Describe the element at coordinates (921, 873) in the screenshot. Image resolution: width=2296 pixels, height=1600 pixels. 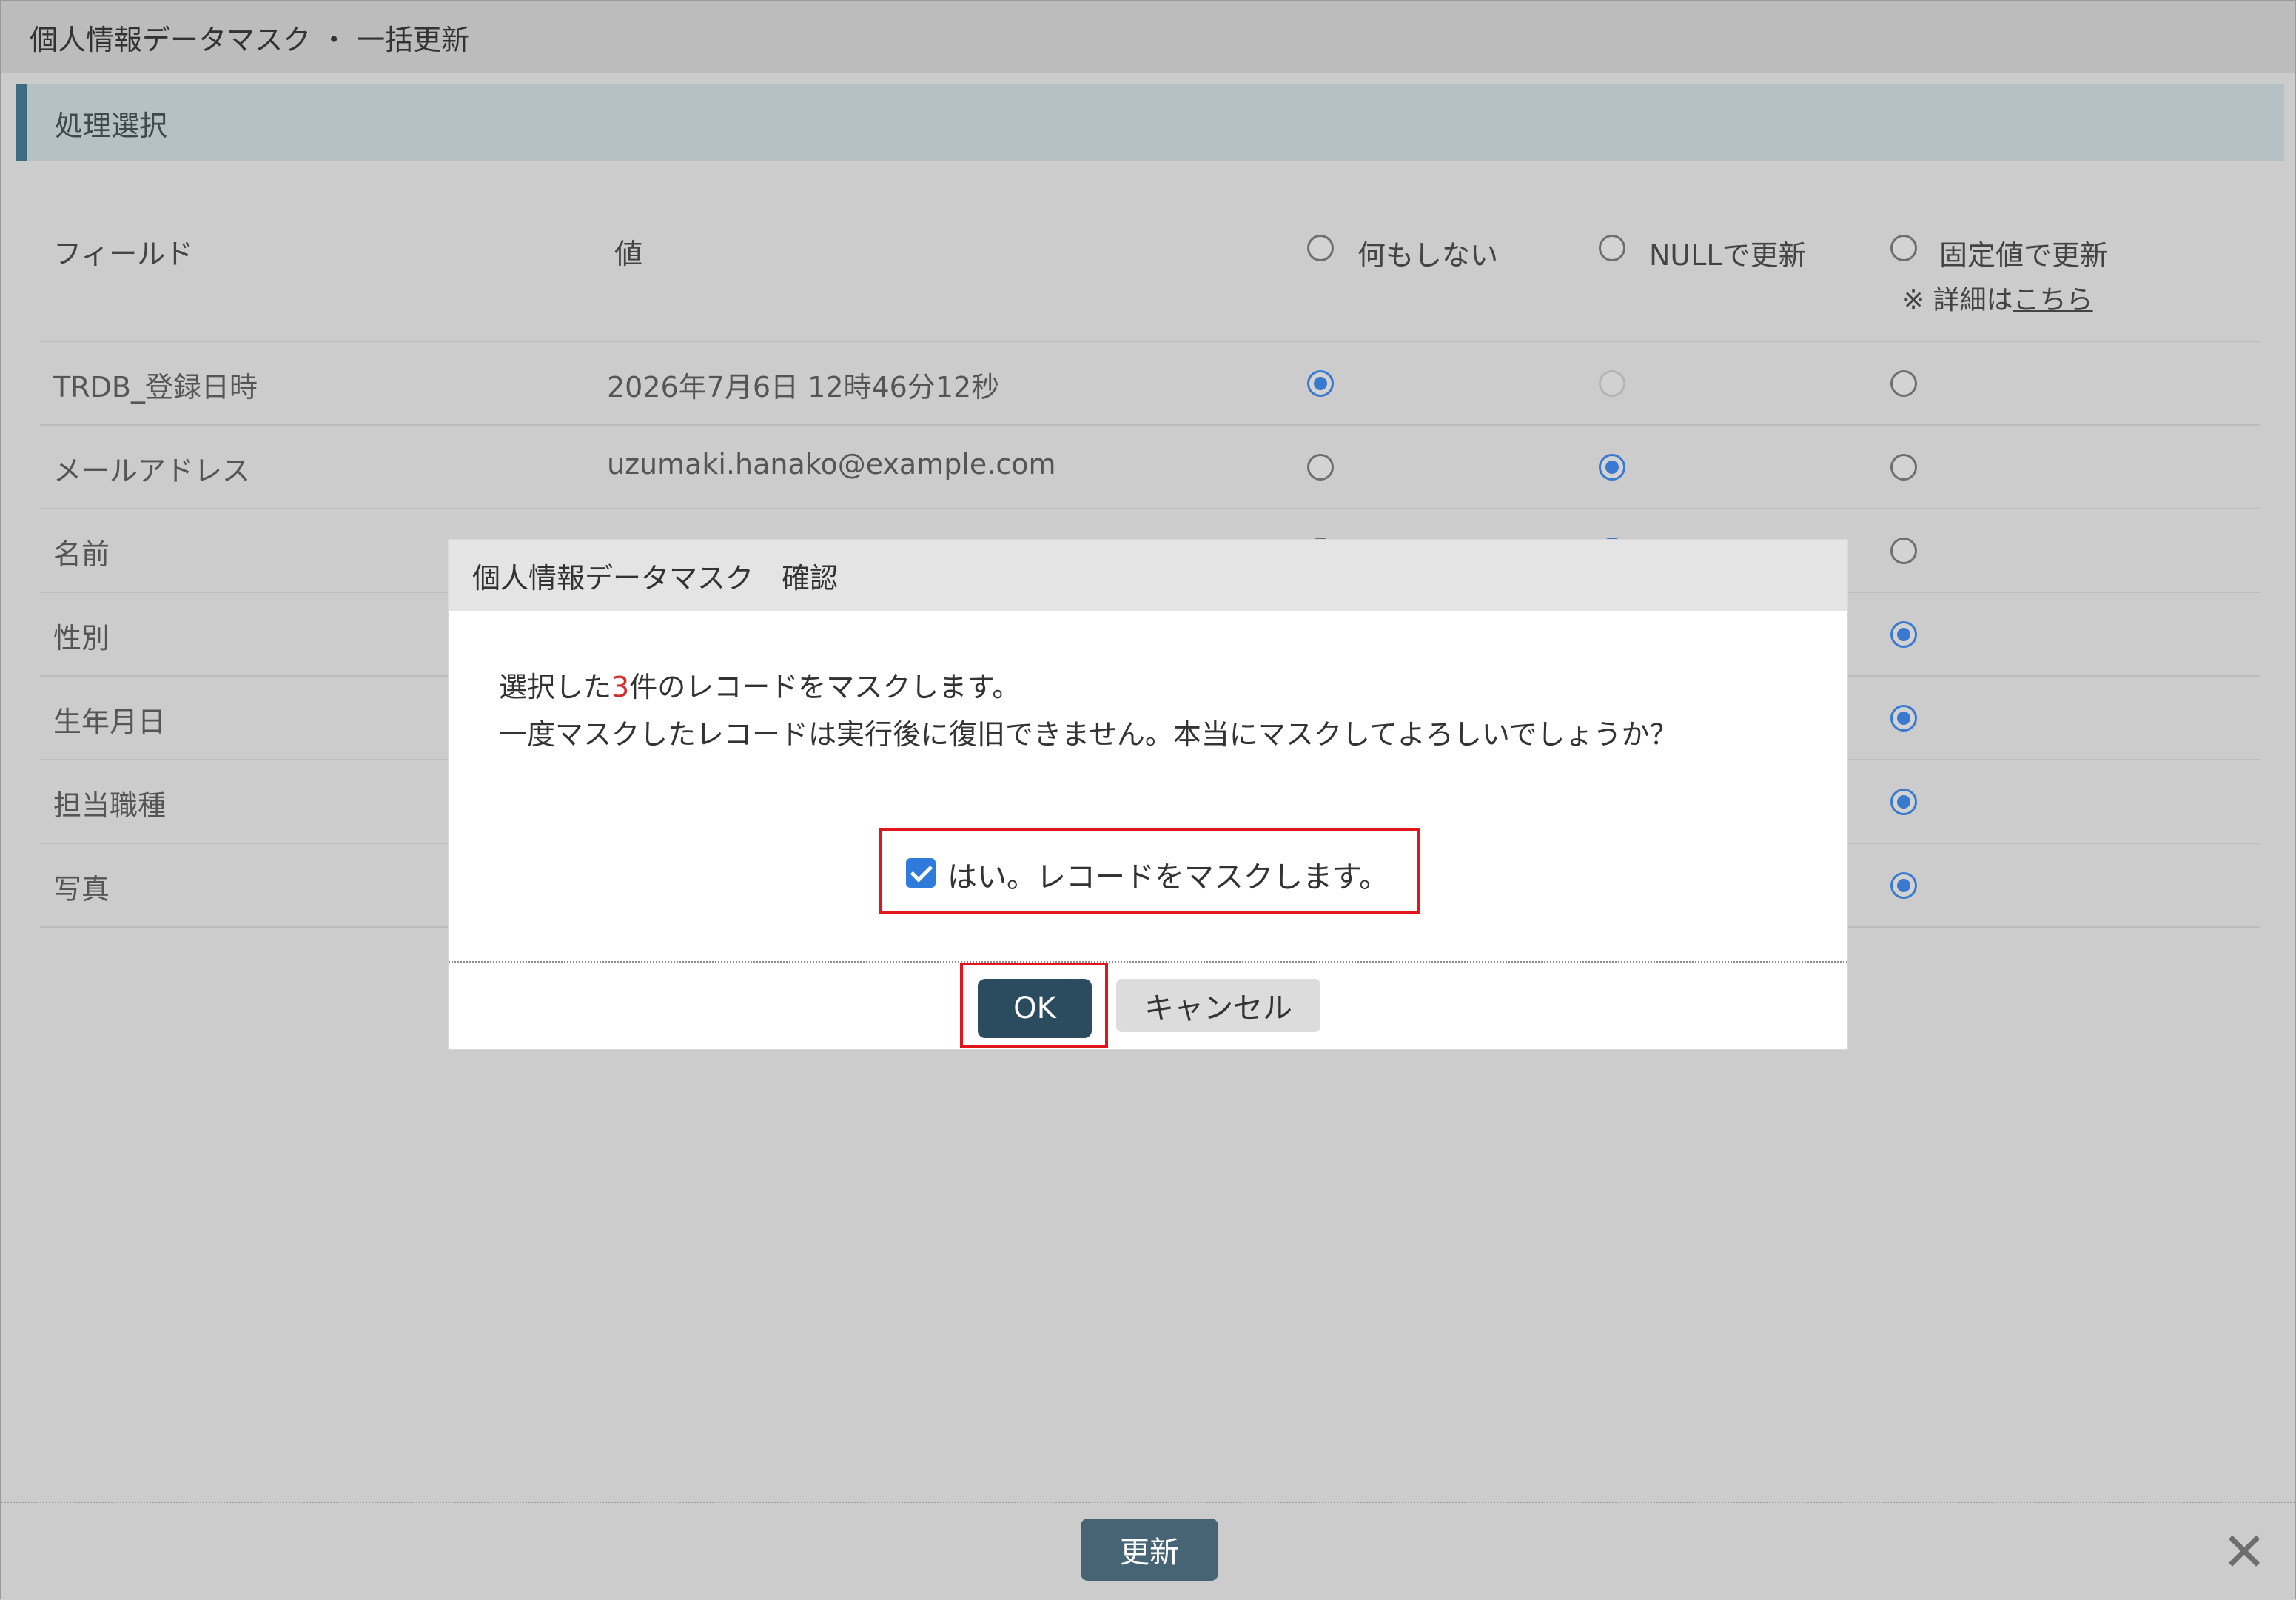
I see `confirm-checkbox` at that location.